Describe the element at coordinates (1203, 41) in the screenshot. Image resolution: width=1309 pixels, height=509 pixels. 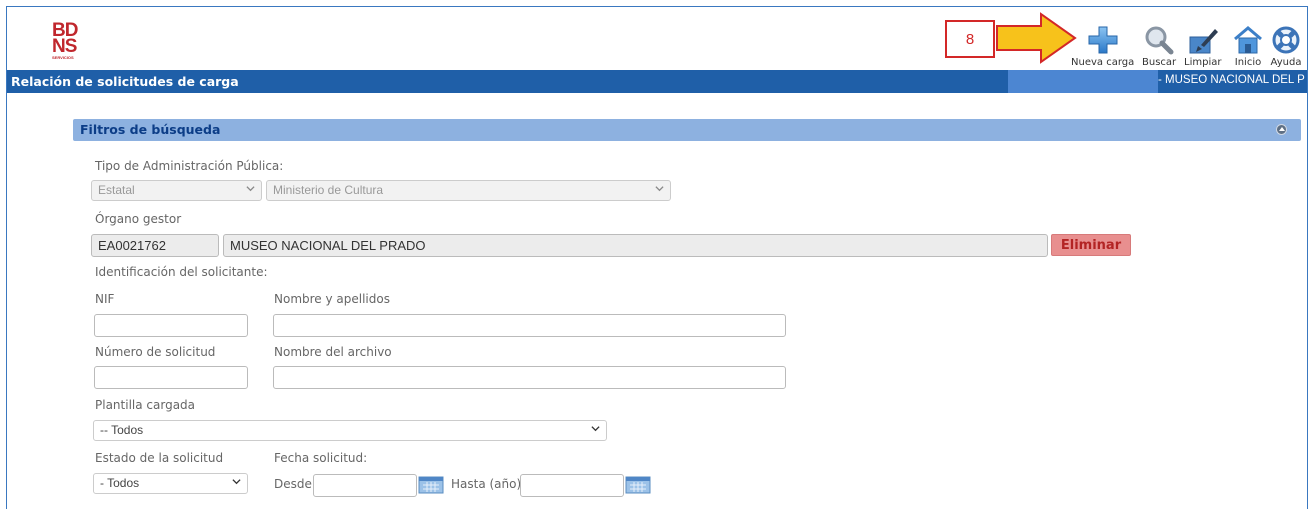
I see `brush-icon` at that location.